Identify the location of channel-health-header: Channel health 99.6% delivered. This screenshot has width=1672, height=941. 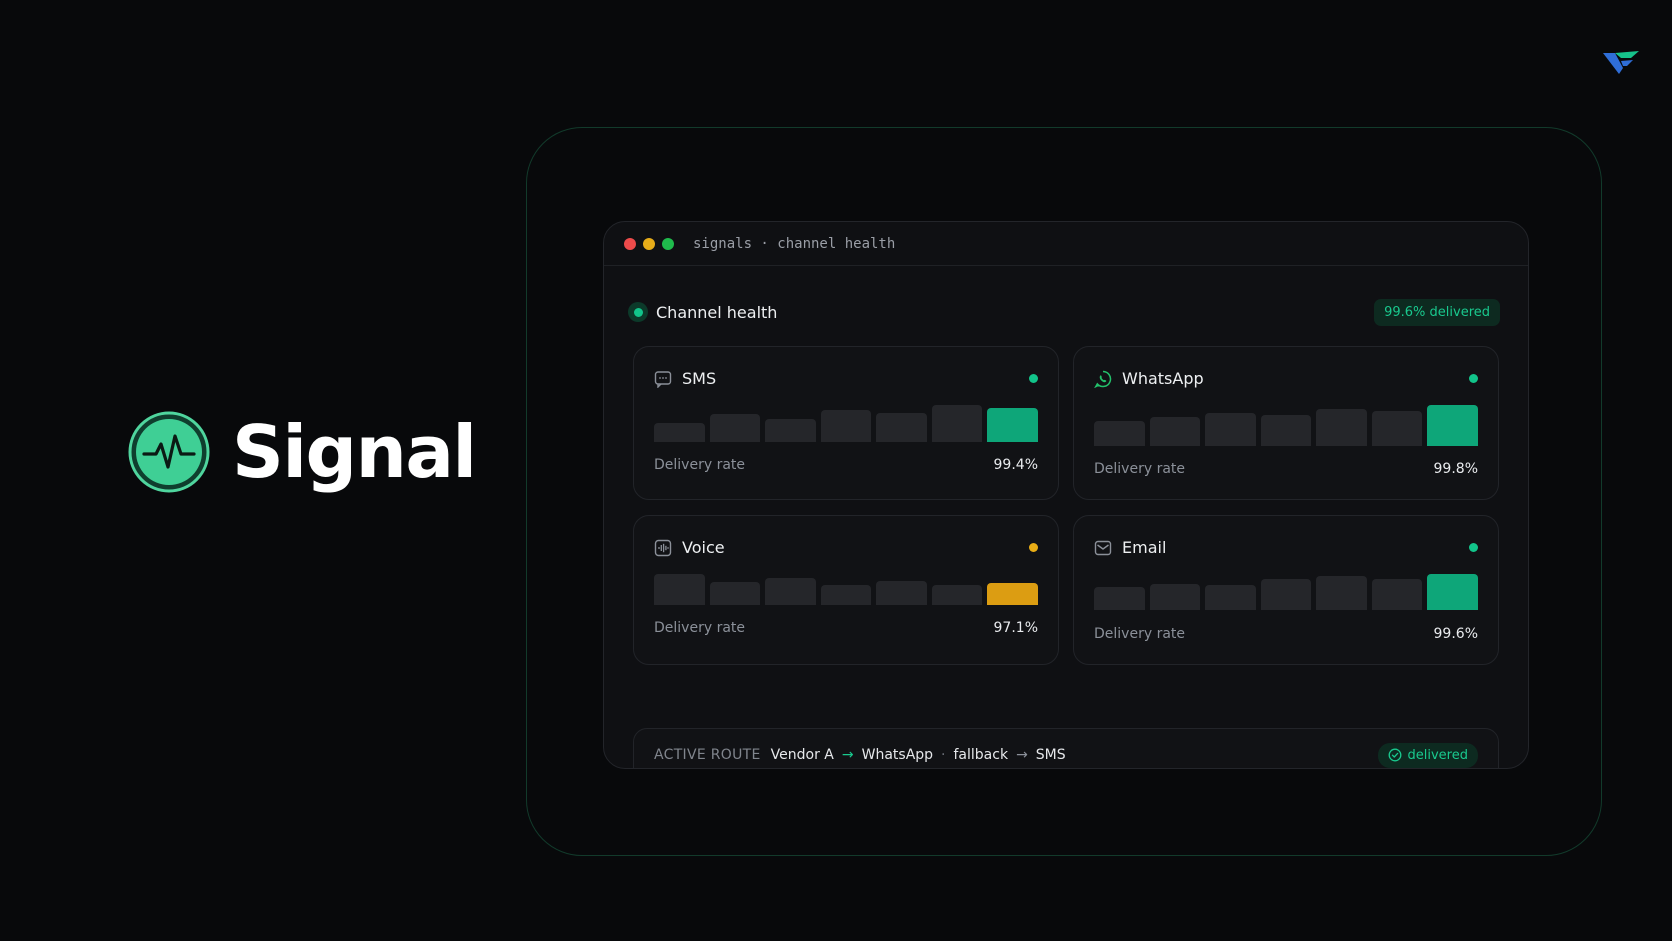
(1064, 312).